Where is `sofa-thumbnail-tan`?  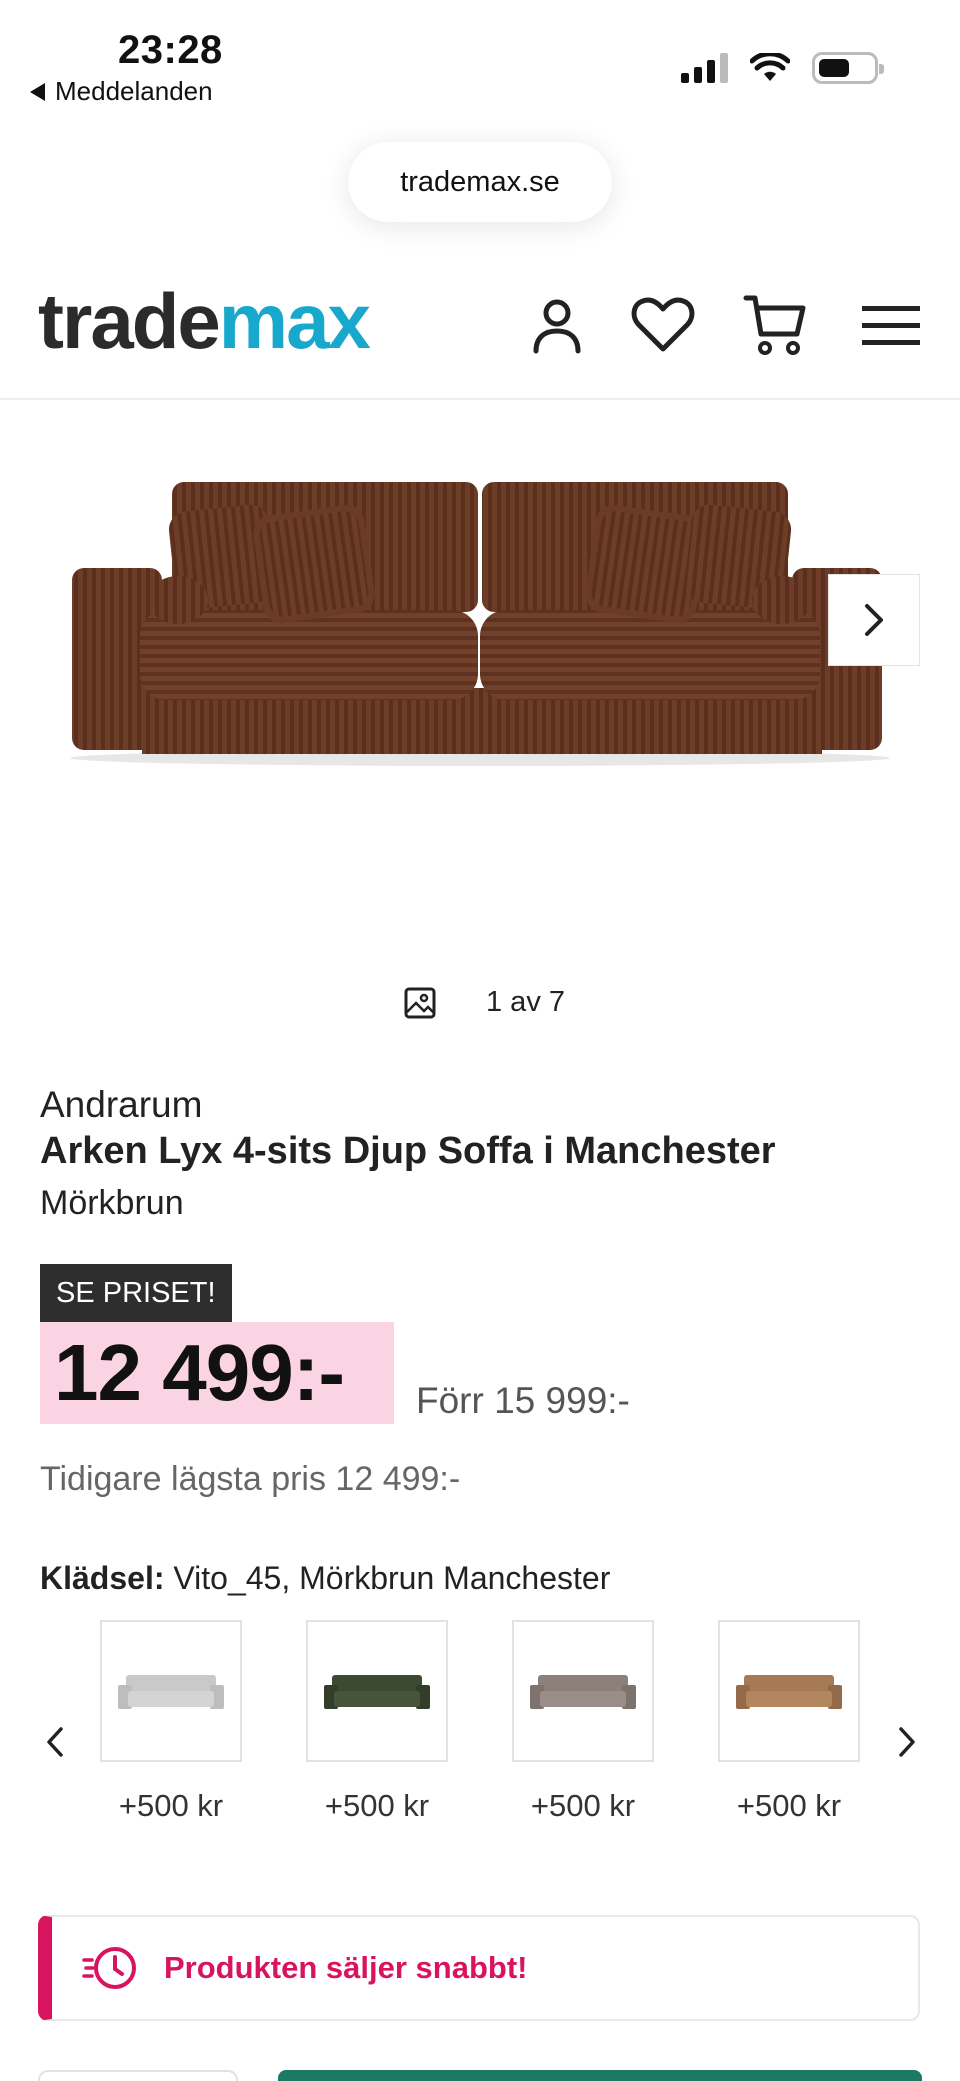
sofa-thumbnail-tan is located at coordinates (789, 1692).